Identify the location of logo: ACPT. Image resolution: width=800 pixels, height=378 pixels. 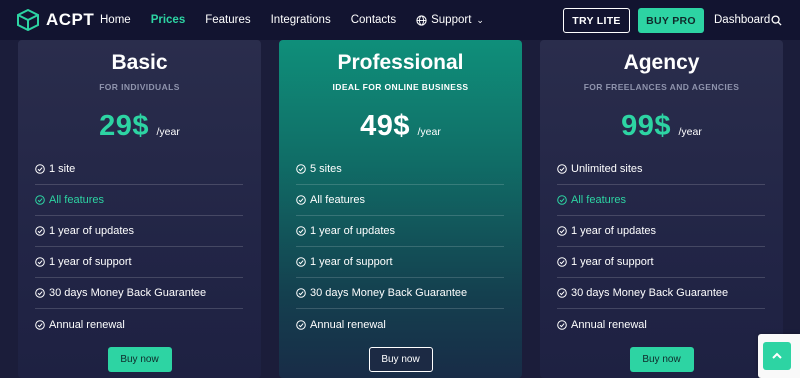
(55, 20).